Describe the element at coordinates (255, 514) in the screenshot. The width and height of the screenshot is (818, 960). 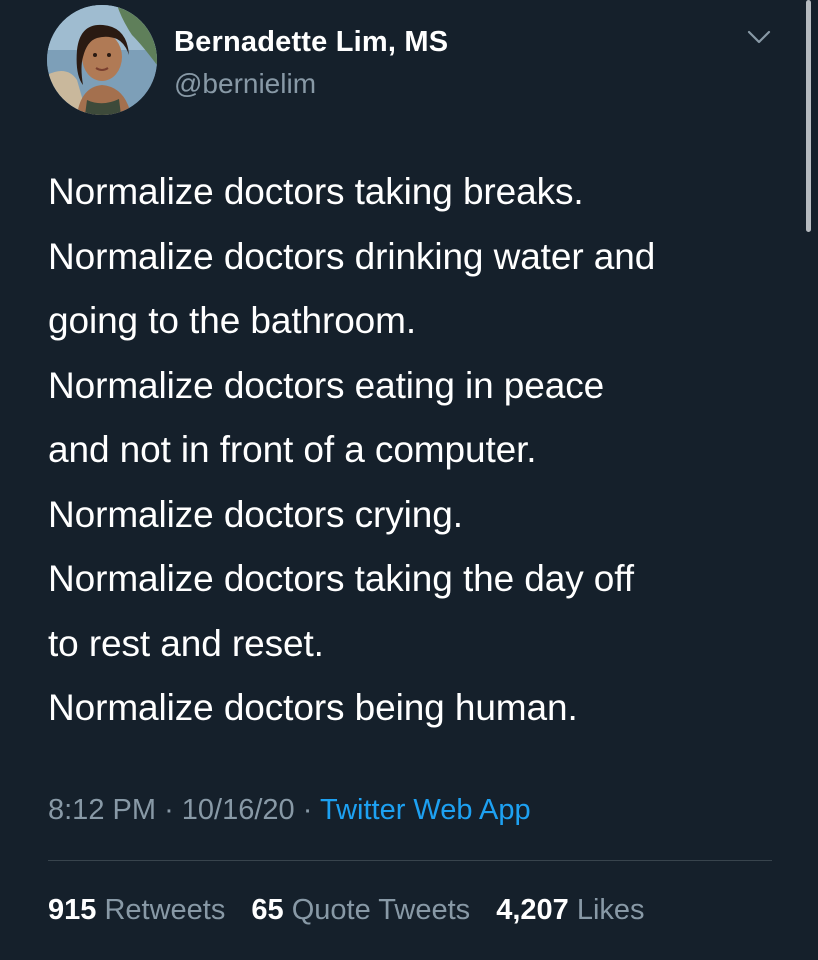
I see `tweet-text-line: Normalize doctors crying.` at that location.